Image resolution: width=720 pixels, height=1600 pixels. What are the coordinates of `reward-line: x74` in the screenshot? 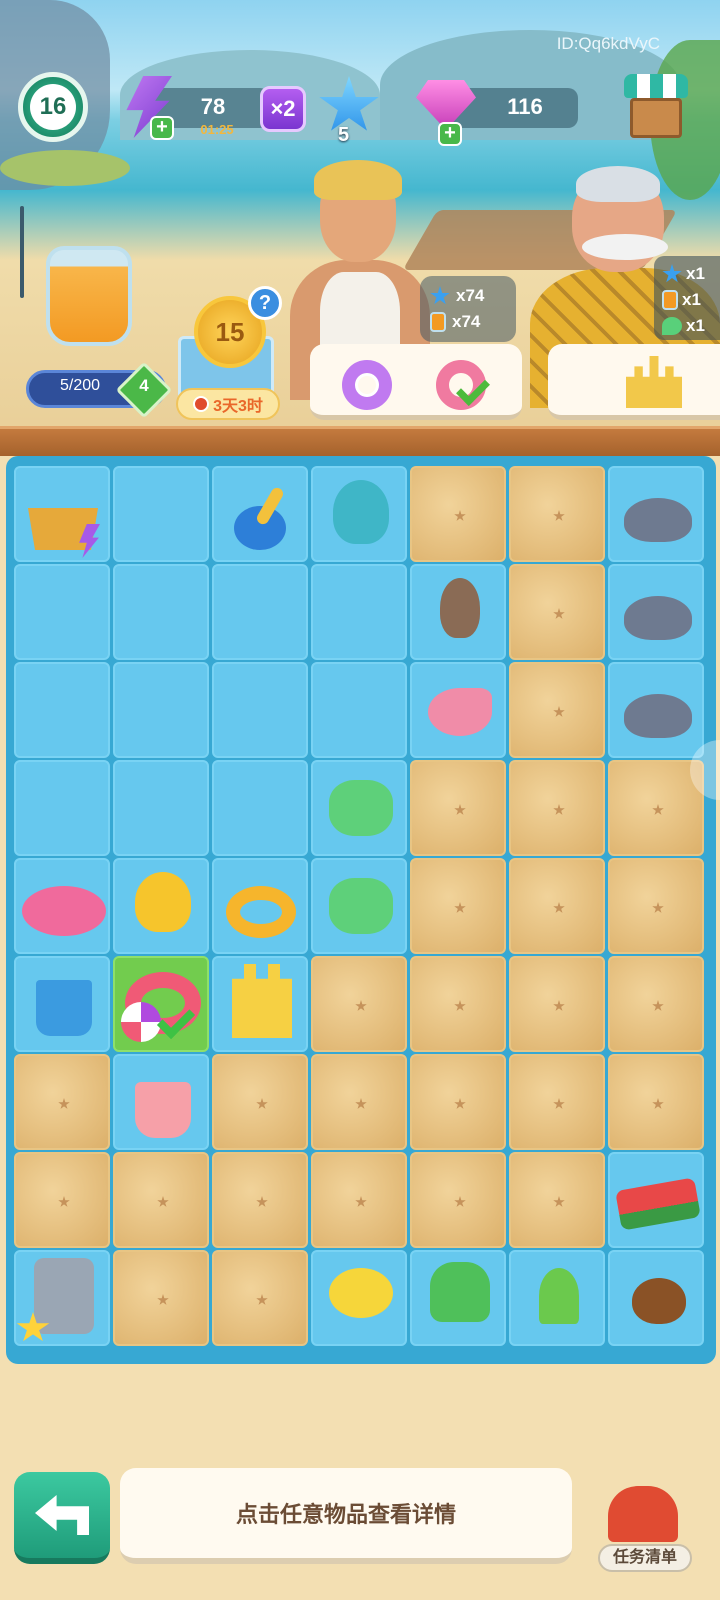 It's located at (457, 296).